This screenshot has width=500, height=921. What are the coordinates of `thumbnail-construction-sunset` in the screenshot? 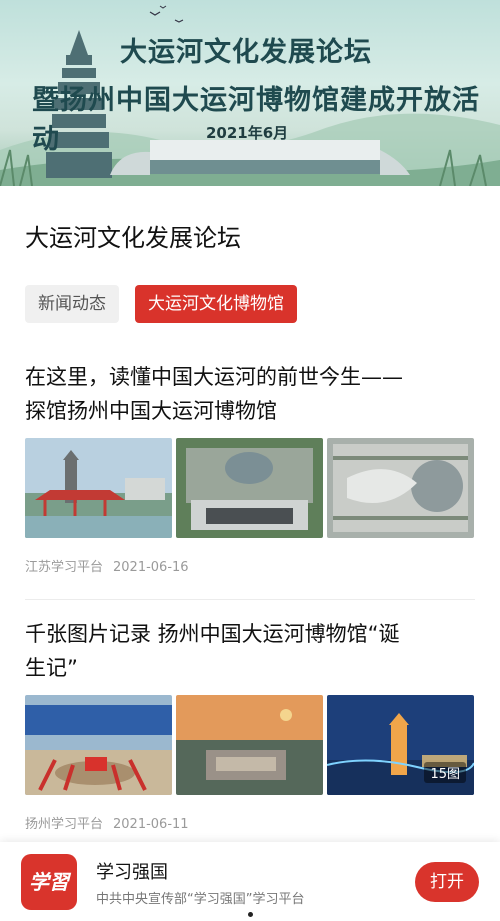 It's located at (249, 745).